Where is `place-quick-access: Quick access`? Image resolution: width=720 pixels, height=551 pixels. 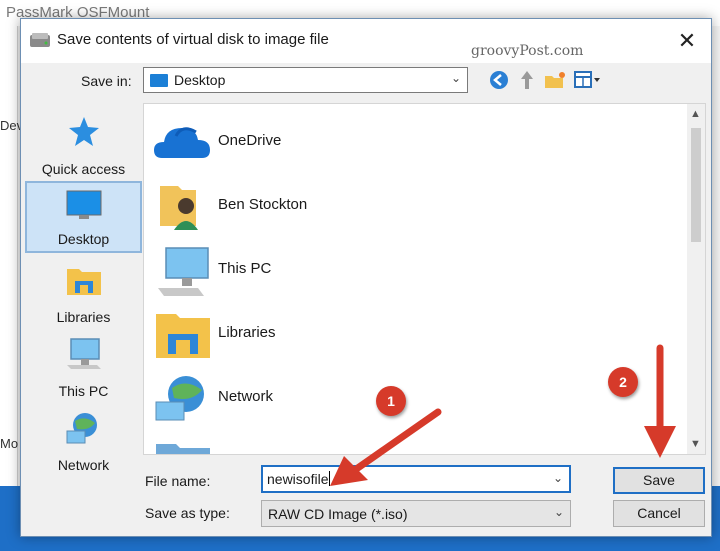
place-quick-access: Quick access is located at coordinates (83, 145).